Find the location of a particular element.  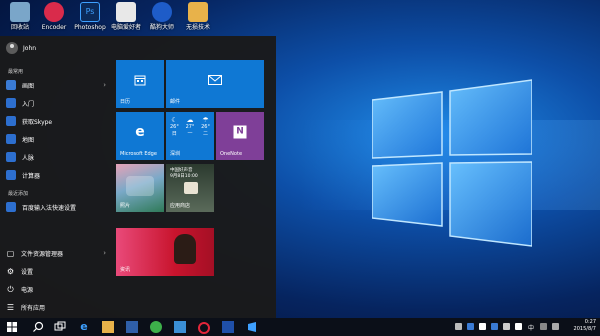

app-item-paint: 画图 › is located at coordinates (58, 85).